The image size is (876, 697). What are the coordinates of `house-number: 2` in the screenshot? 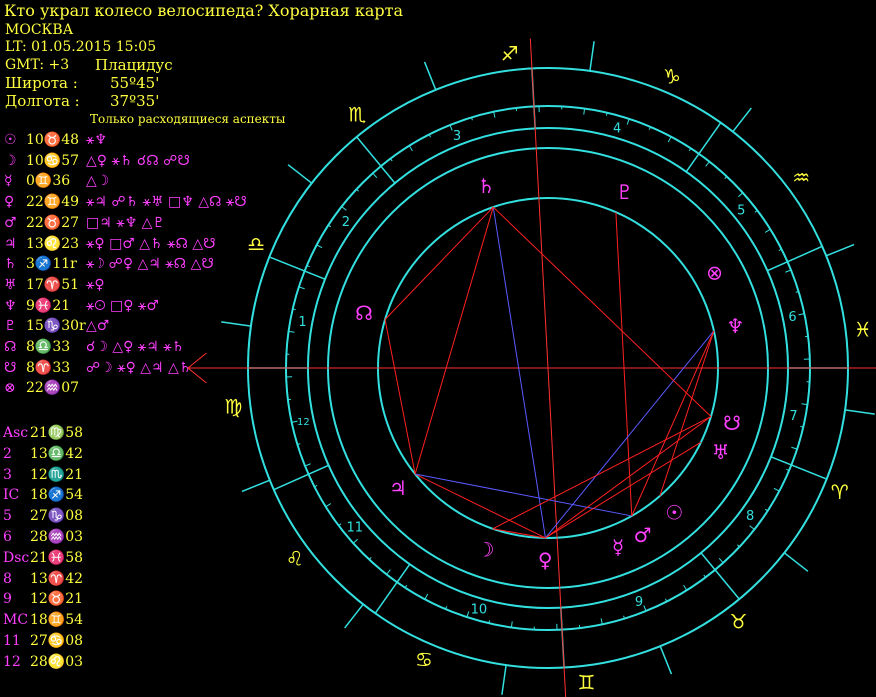 It's located at (346, 222).